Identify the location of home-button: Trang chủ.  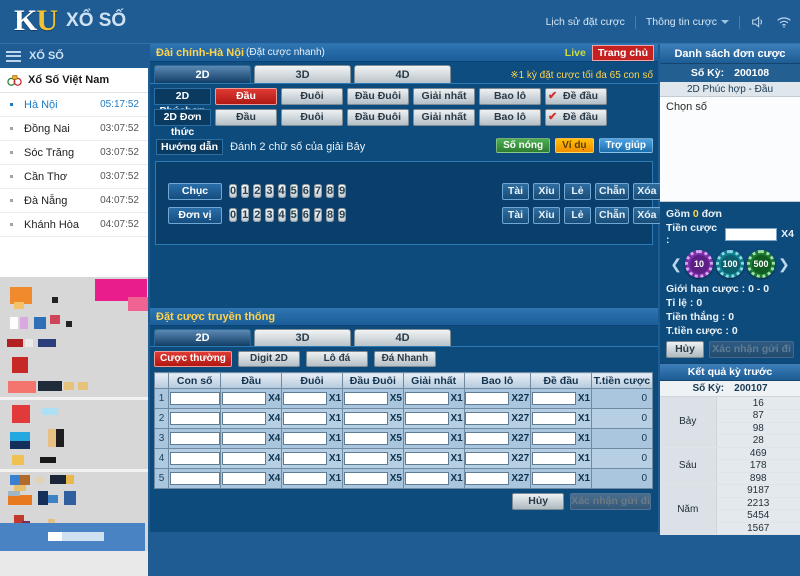
(622, 53).